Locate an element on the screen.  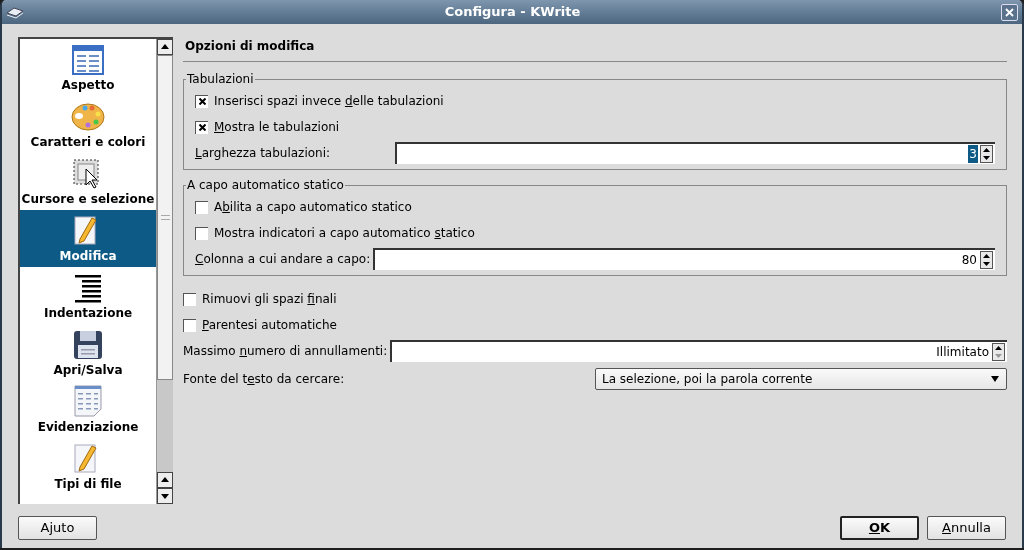
scroll-down-icon is located at coordinates (165, 496).